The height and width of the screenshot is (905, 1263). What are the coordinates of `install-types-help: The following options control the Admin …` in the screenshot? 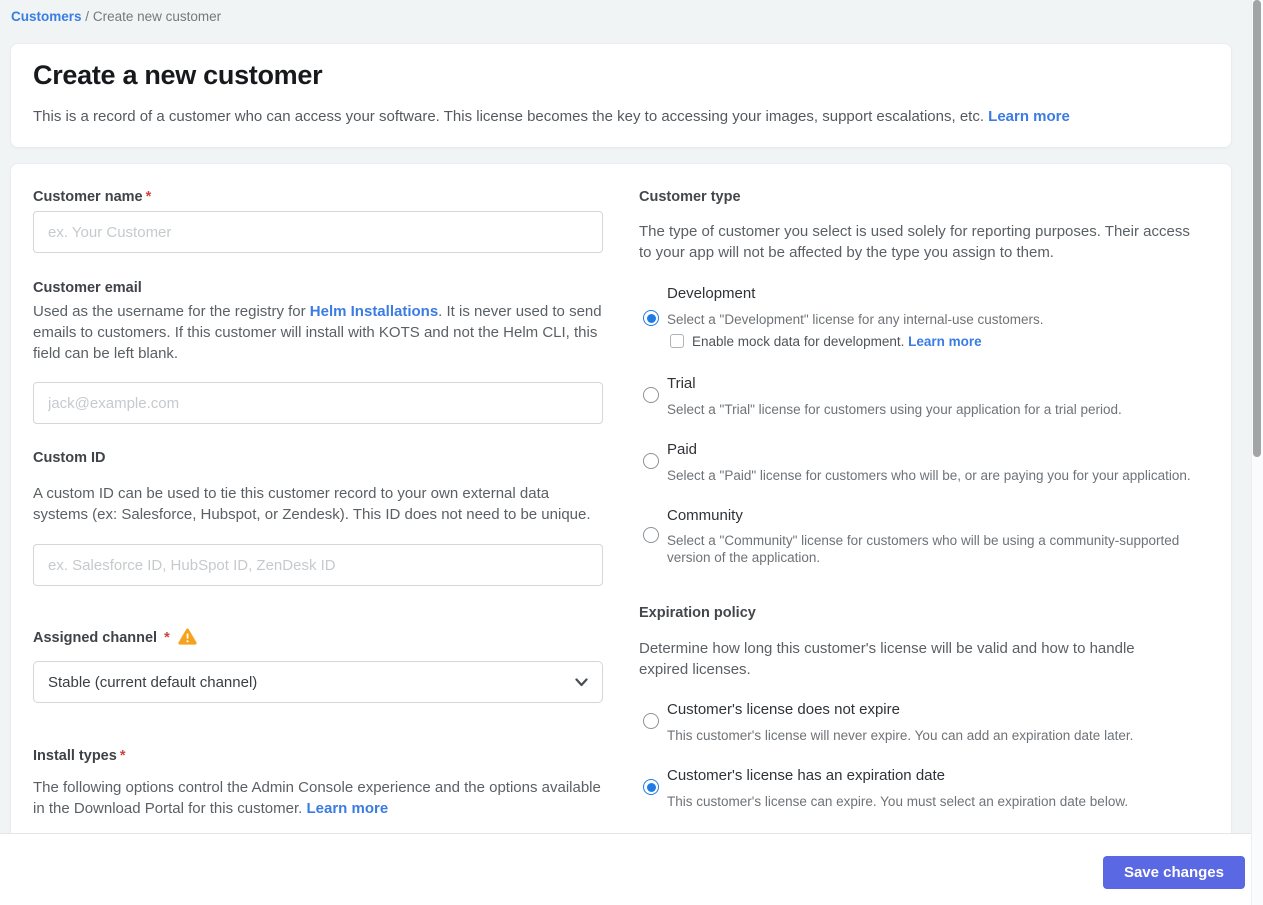 It's located at (317, 798).